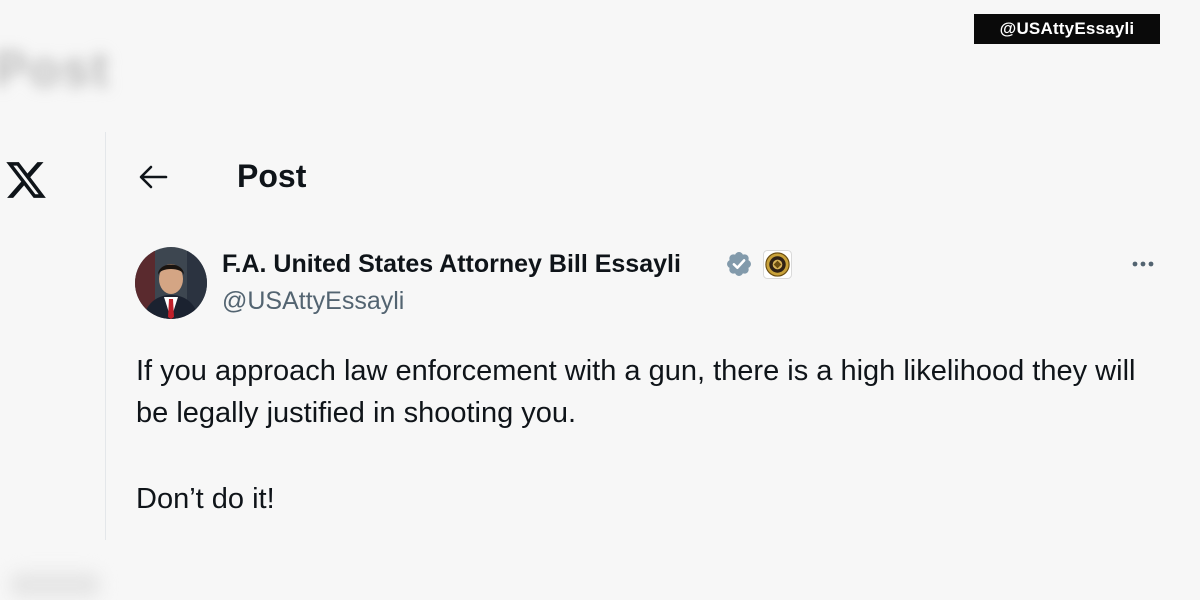  What do you see at coordinates (55, 69) in the screenshot?
I see `blurred-background-heading: Post` at bounding box center [55, 69].